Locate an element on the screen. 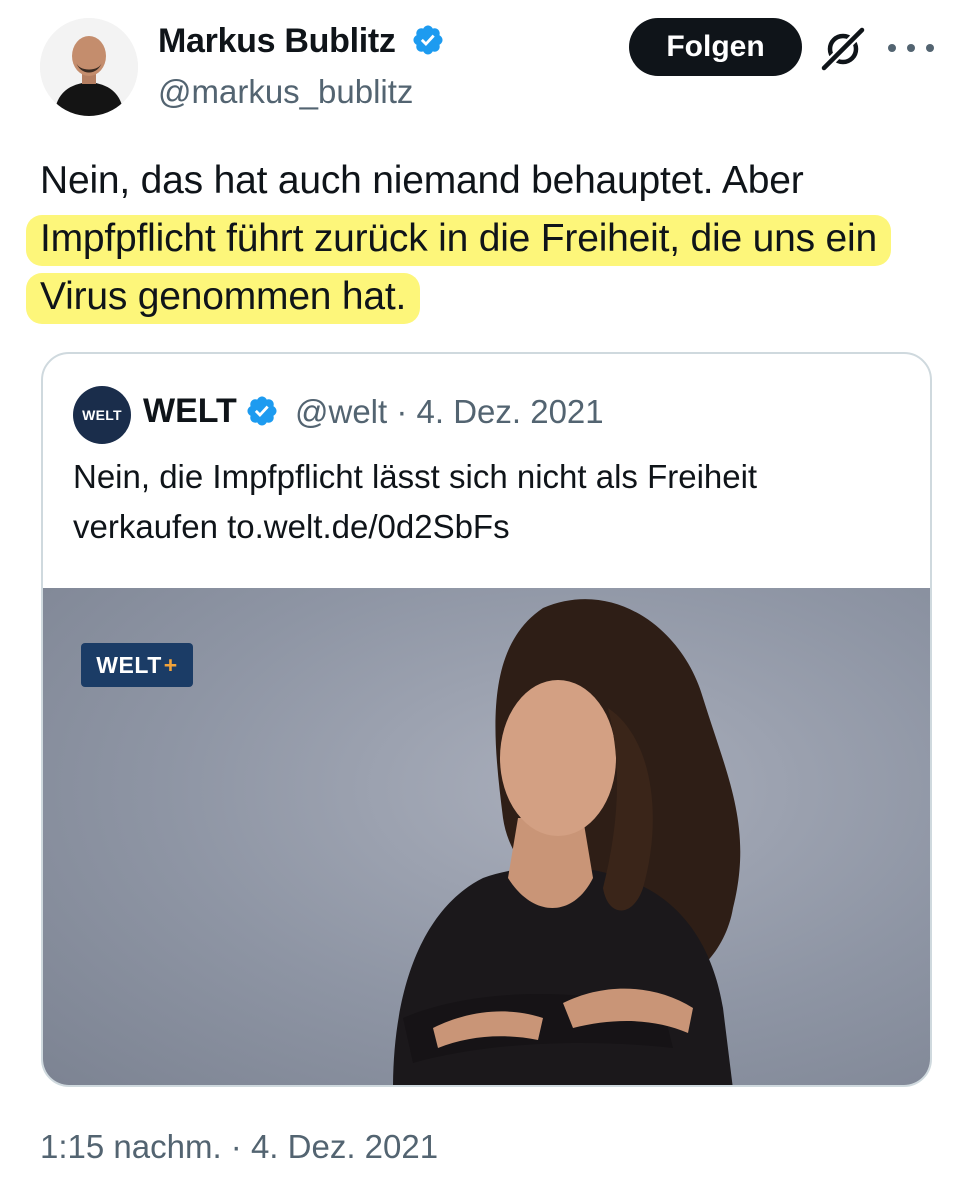 Image resolution: width=973 pixels, height=1200 pixels. portrait-photo is located at coordinates (567, 842).